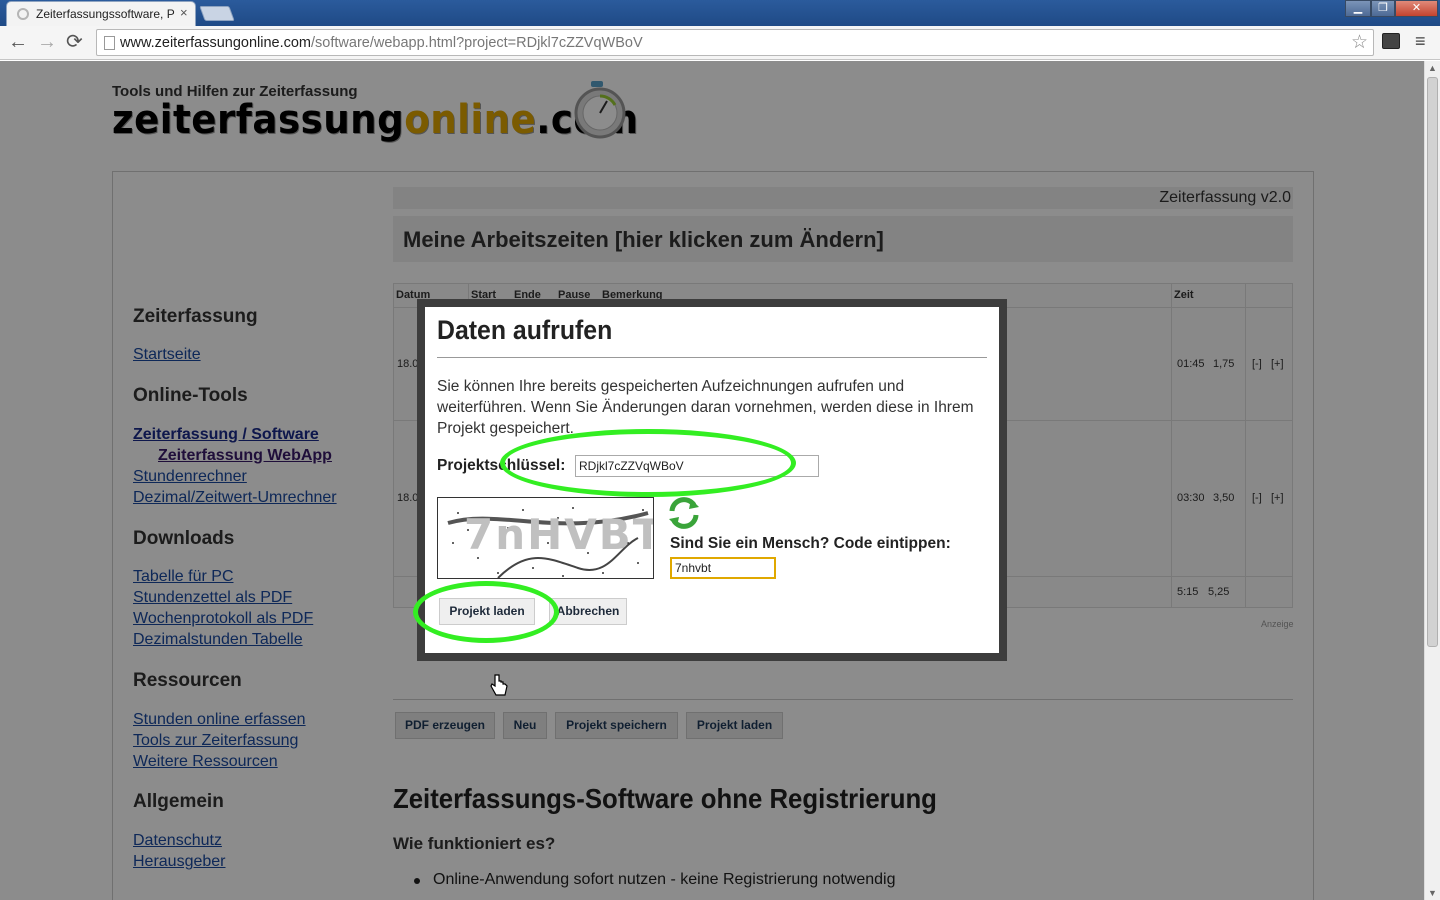  Describe the element at coordinates (105, 14) in the screenshot. I see `tab-title: Zeiterfassungssoftware, P` at that location.